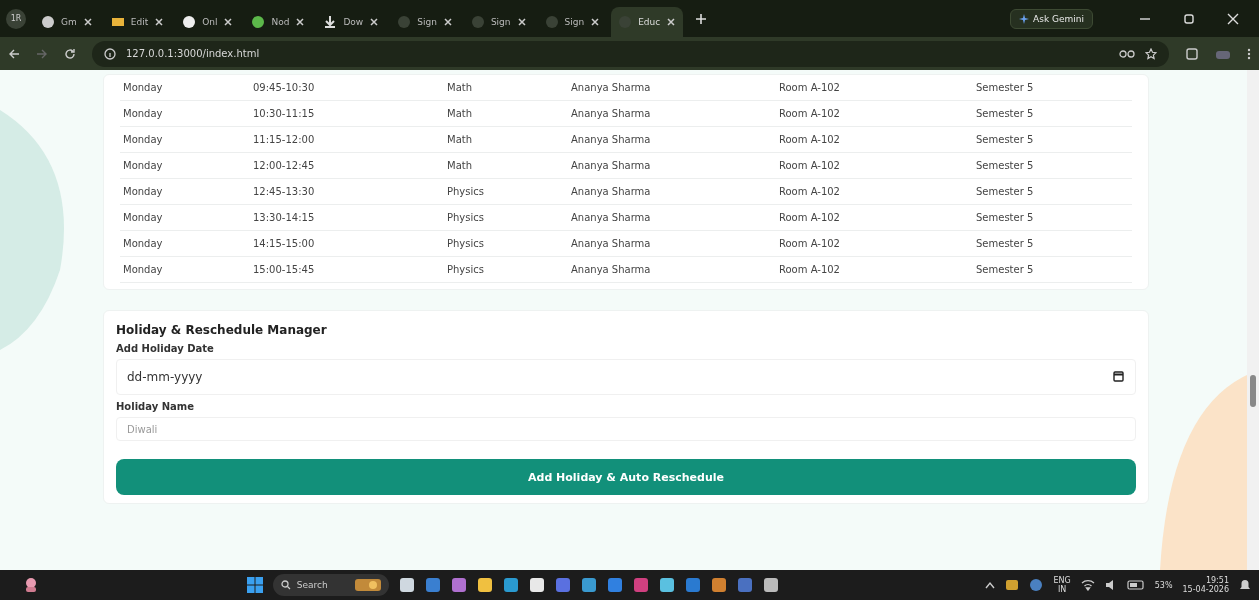 The image size is (1259, 600). I want to click on search-highlight-icon, so click(367, 585).